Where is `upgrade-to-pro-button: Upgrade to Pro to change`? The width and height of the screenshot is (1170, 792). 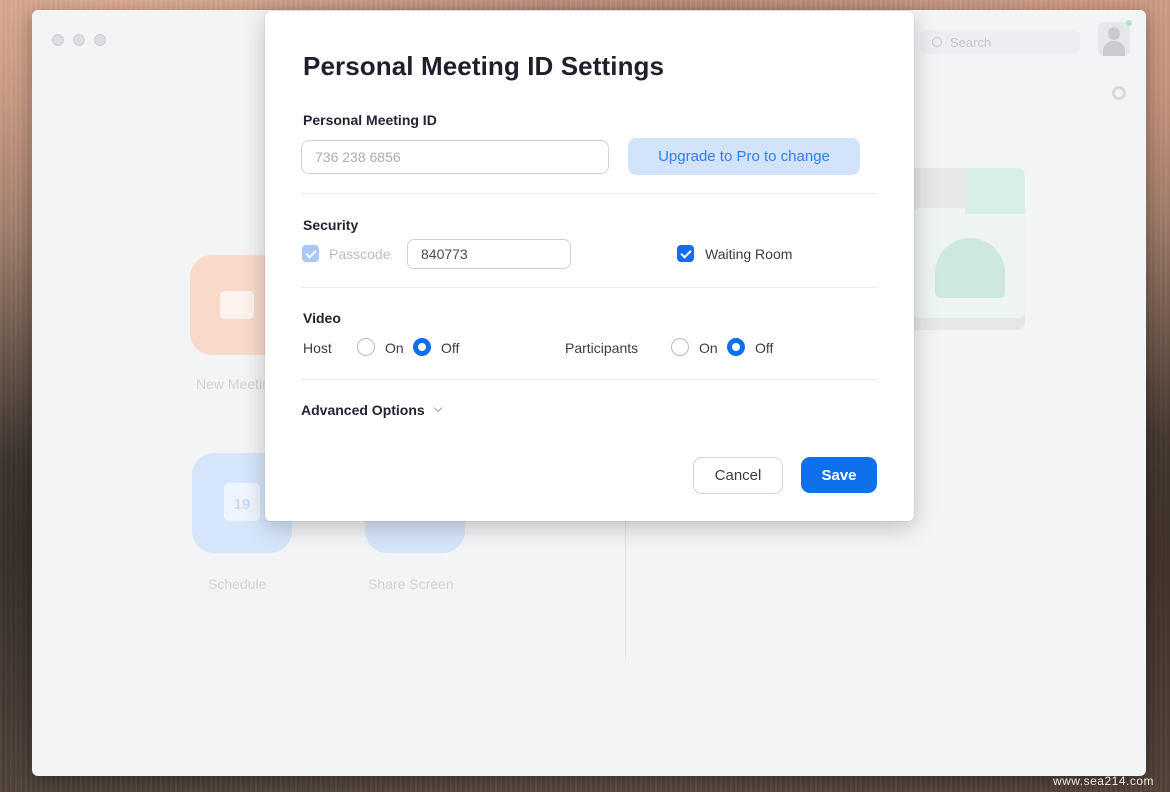
upgrade-to-pro-button: Upgrade to Pro to change is located at coordinates (744, 156).